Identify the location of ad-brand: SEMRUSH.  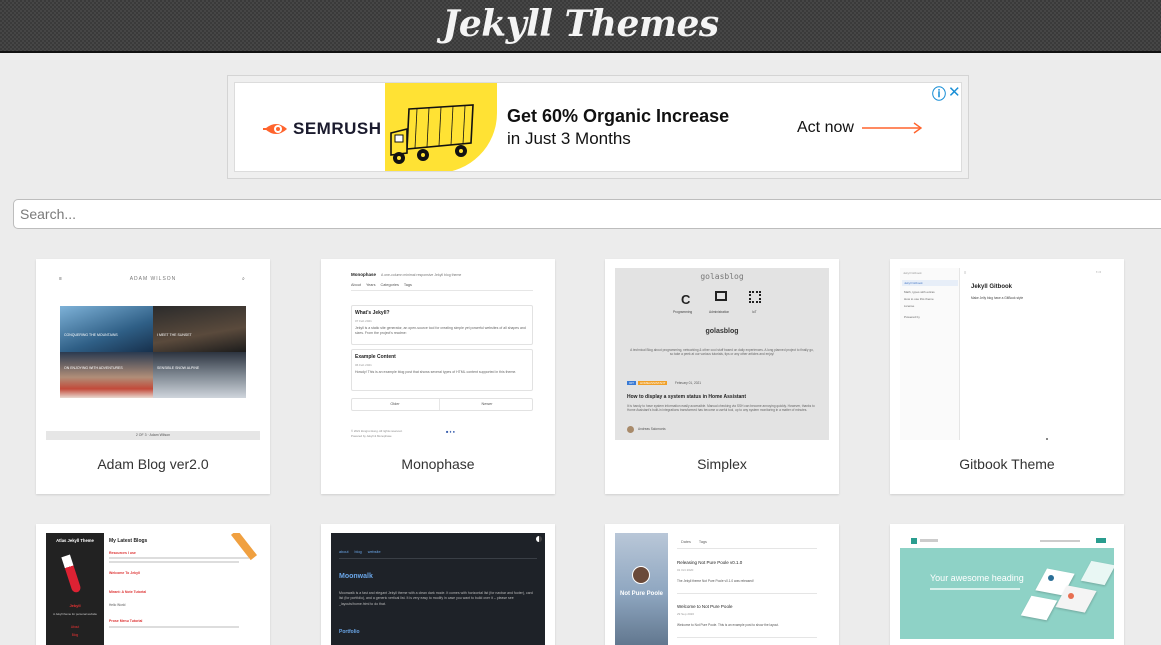
(322, 129).